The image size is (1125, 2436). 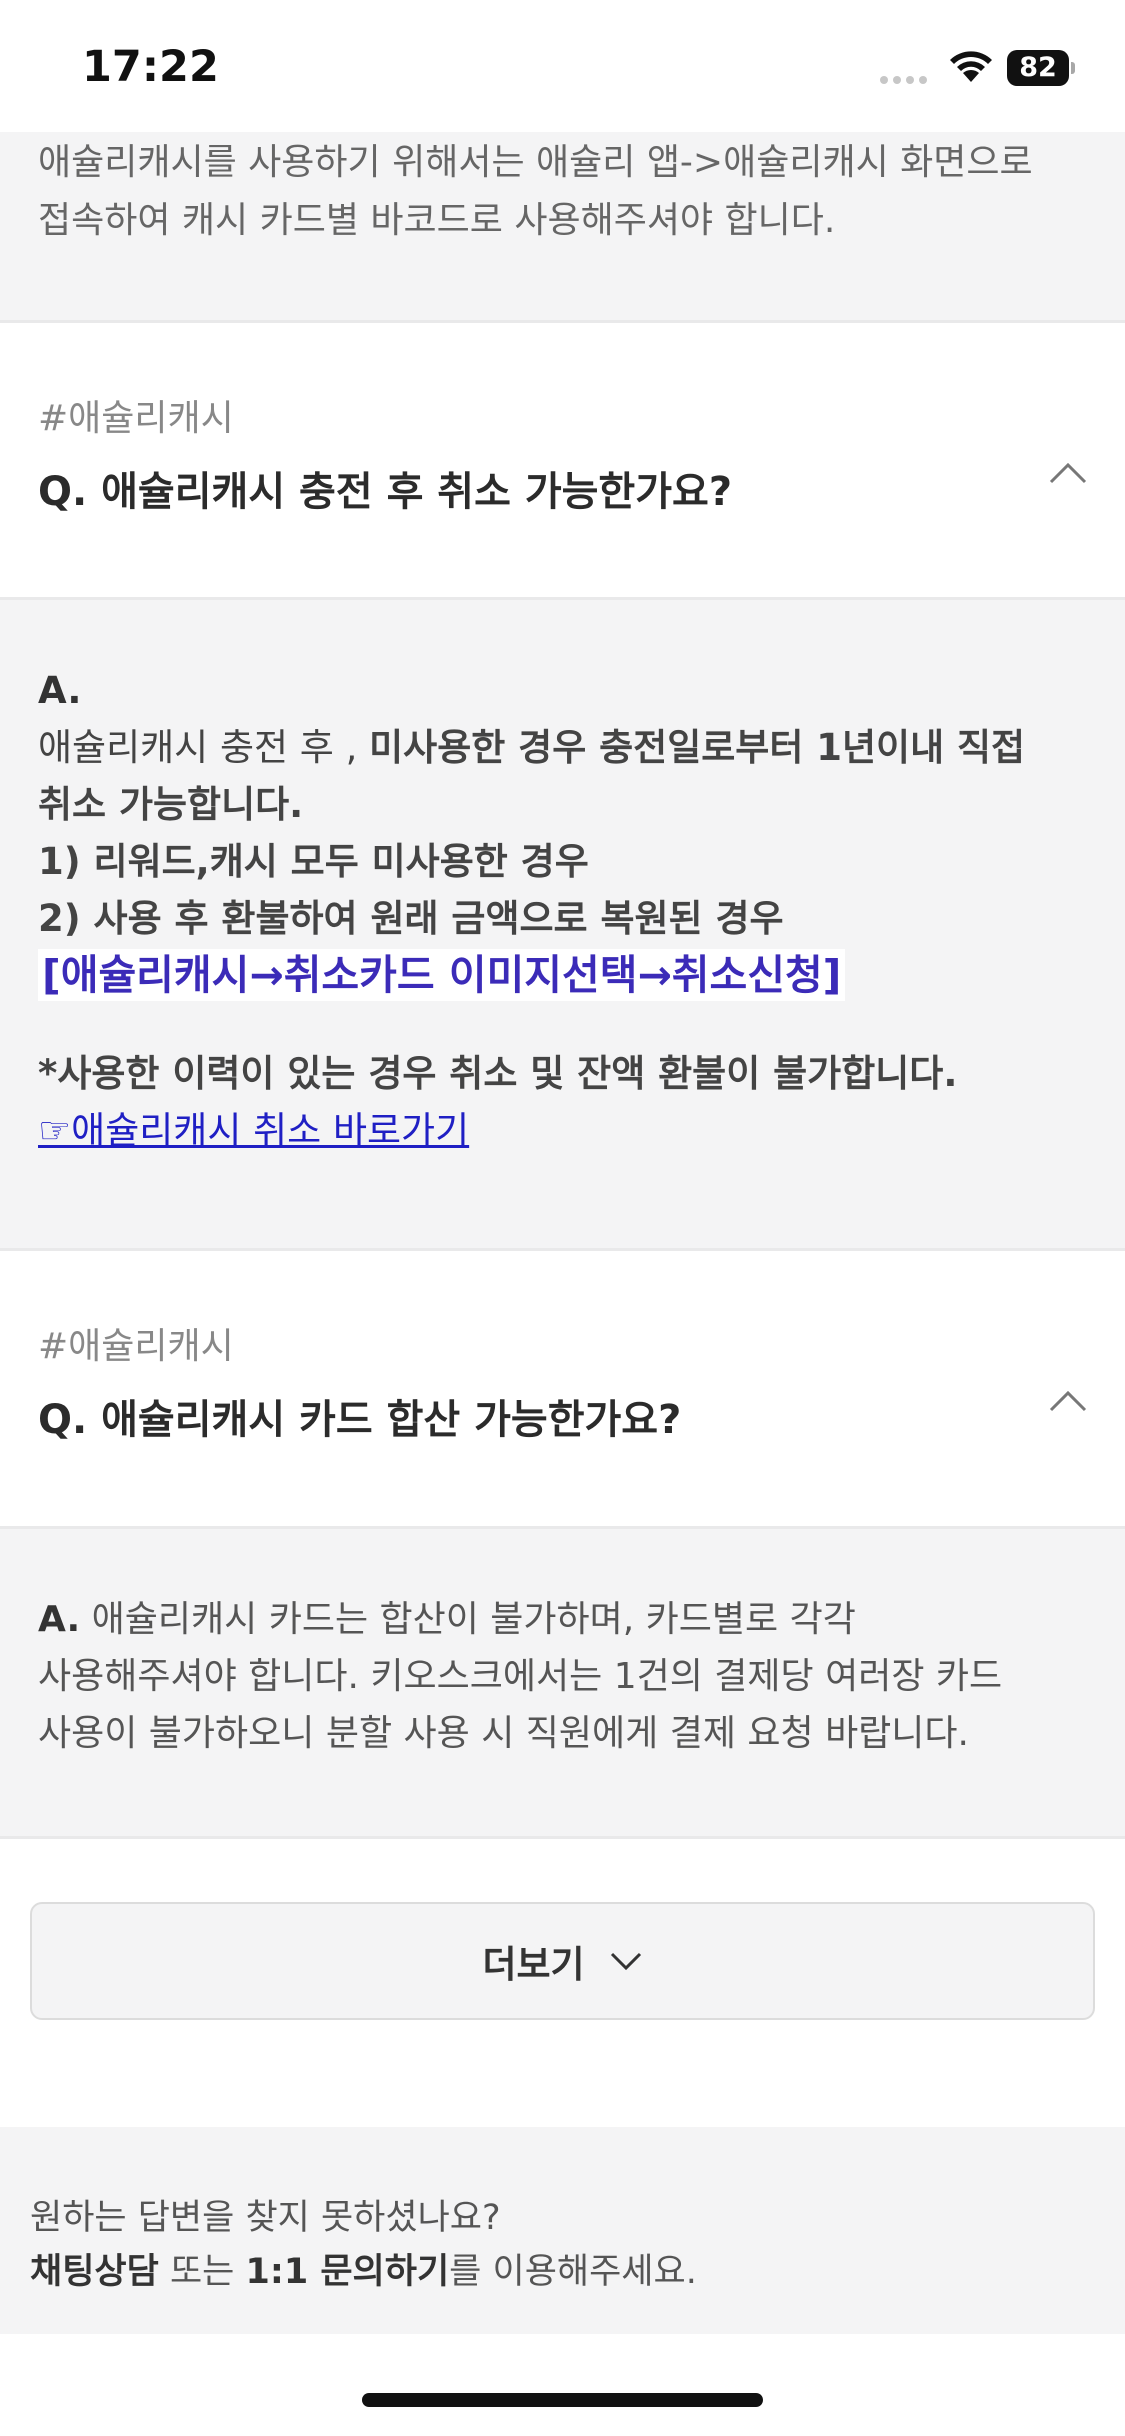 I want to click on battery-level: 82, so click(x=1038, y=68).